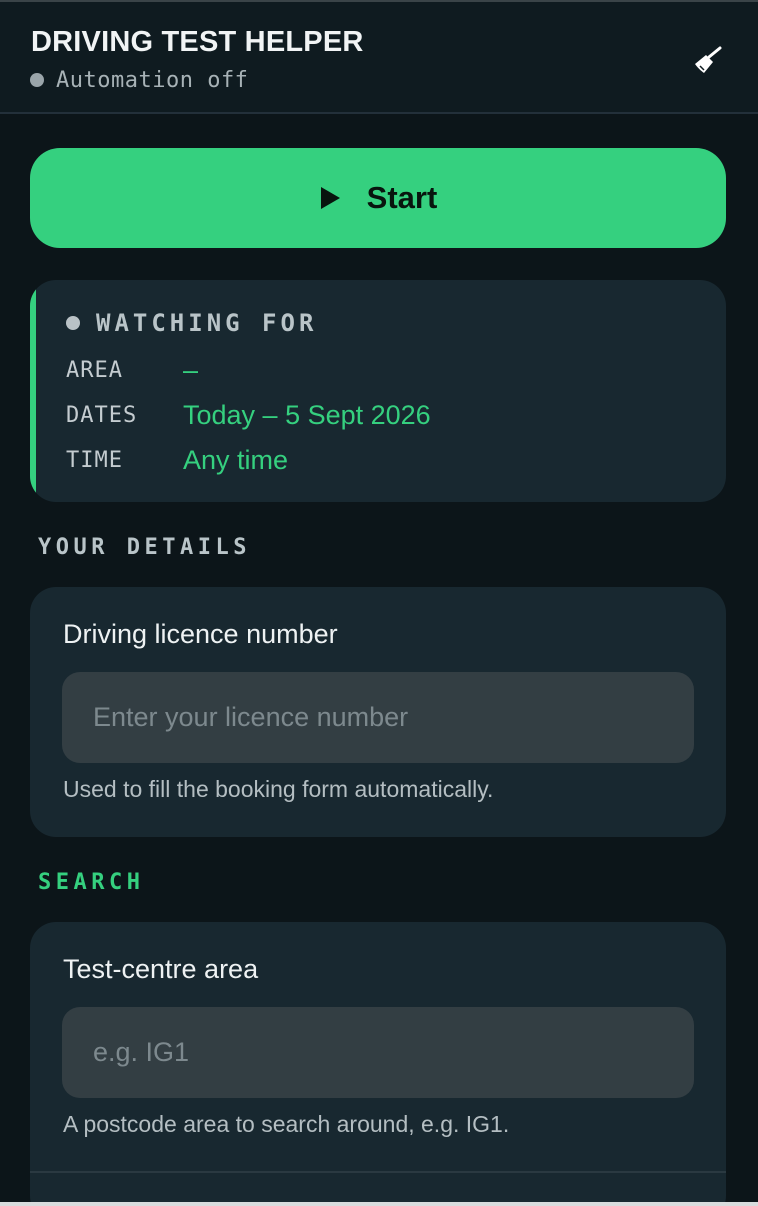  What do you see at coordinates (161, 969) in the screenshot?
I see `area-label: Test-centre area` at bounding box center [161, 969].